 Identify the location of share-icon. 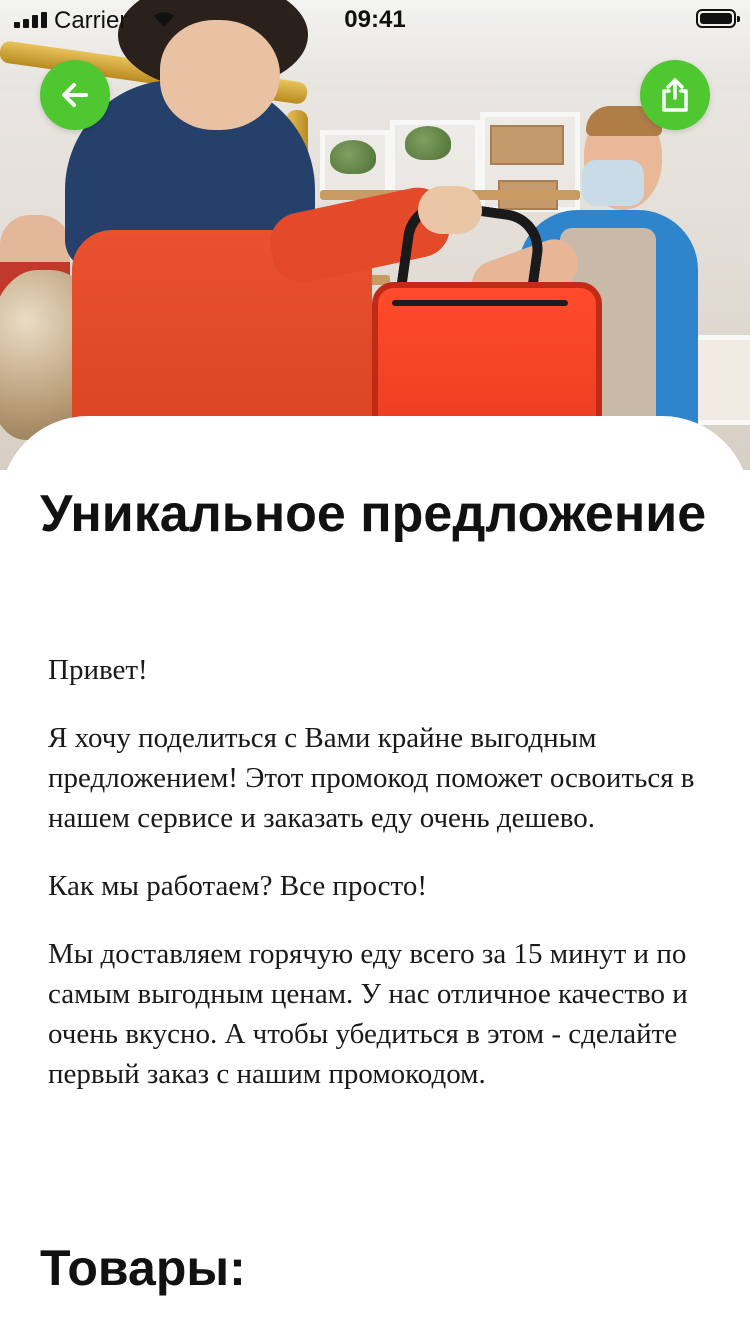
(675, 95).